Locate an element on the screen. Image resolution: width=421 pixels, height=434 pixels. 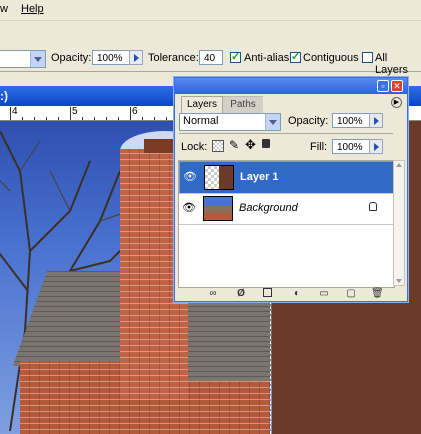
layers-scrollbar is located at coordinates (399, 223).